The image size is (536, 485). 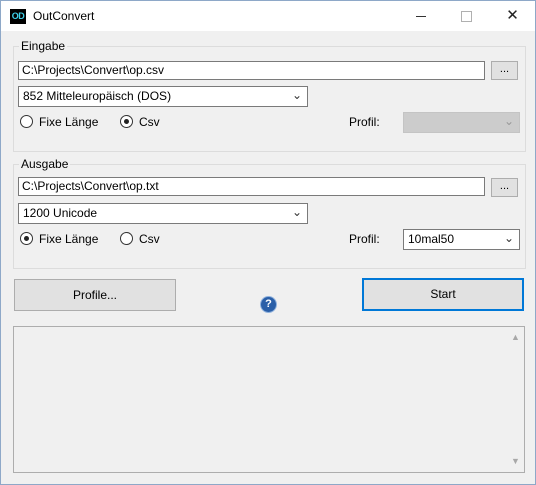 I want to click on close-button: ✕, so click(x=512, y=16).